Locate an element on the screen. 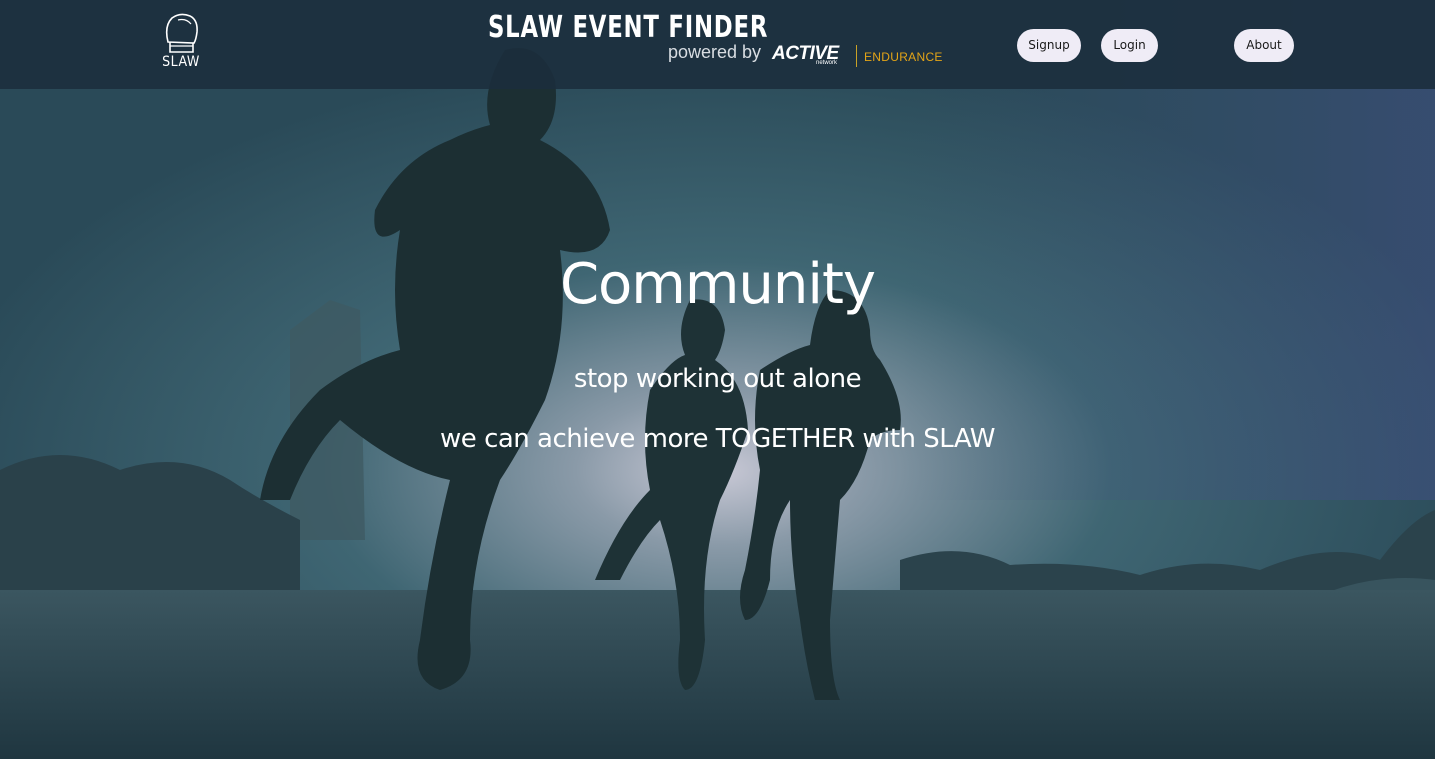 This screenshot has width=1435, height=759. brand-divider is located at coordinates (856, 56).